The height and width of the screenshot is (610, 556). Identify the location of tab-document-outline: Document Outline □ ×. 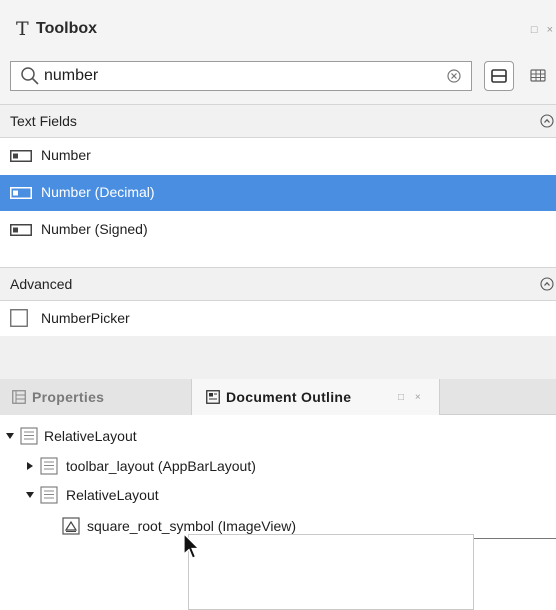
(316, 397).